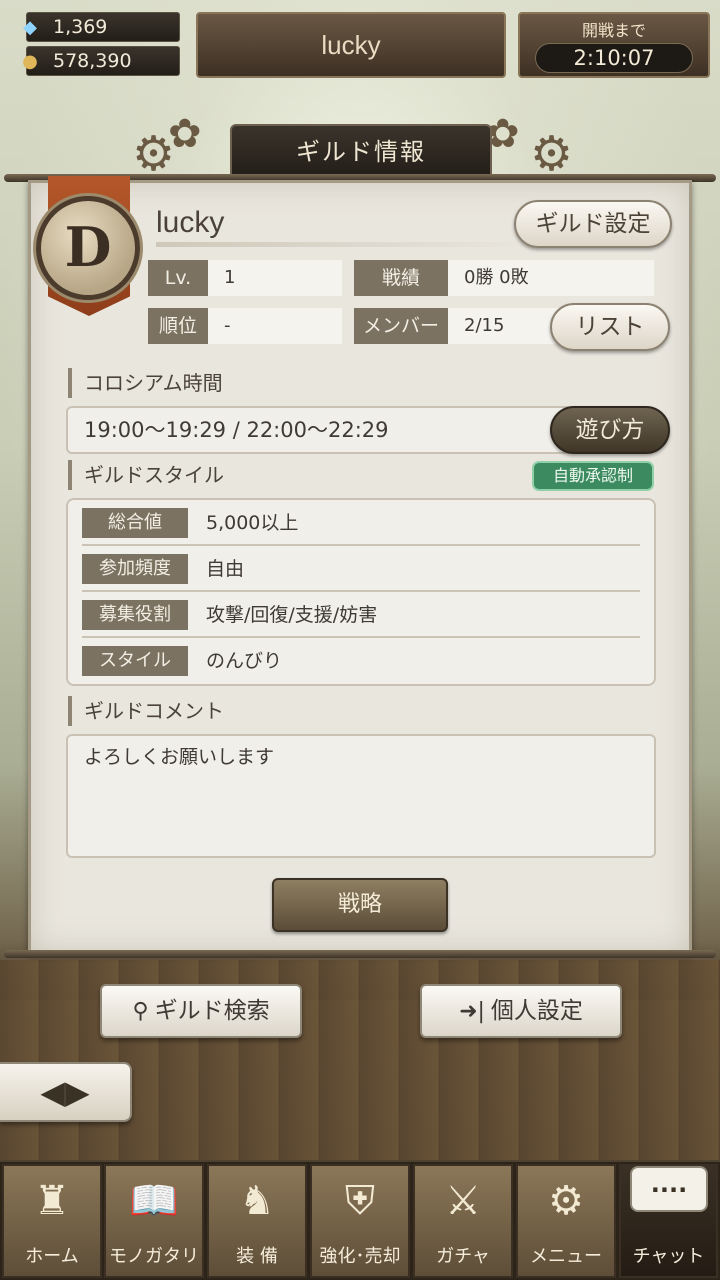  I want to click on guild-style-title: ギルドスタイル, so click(146, 475).